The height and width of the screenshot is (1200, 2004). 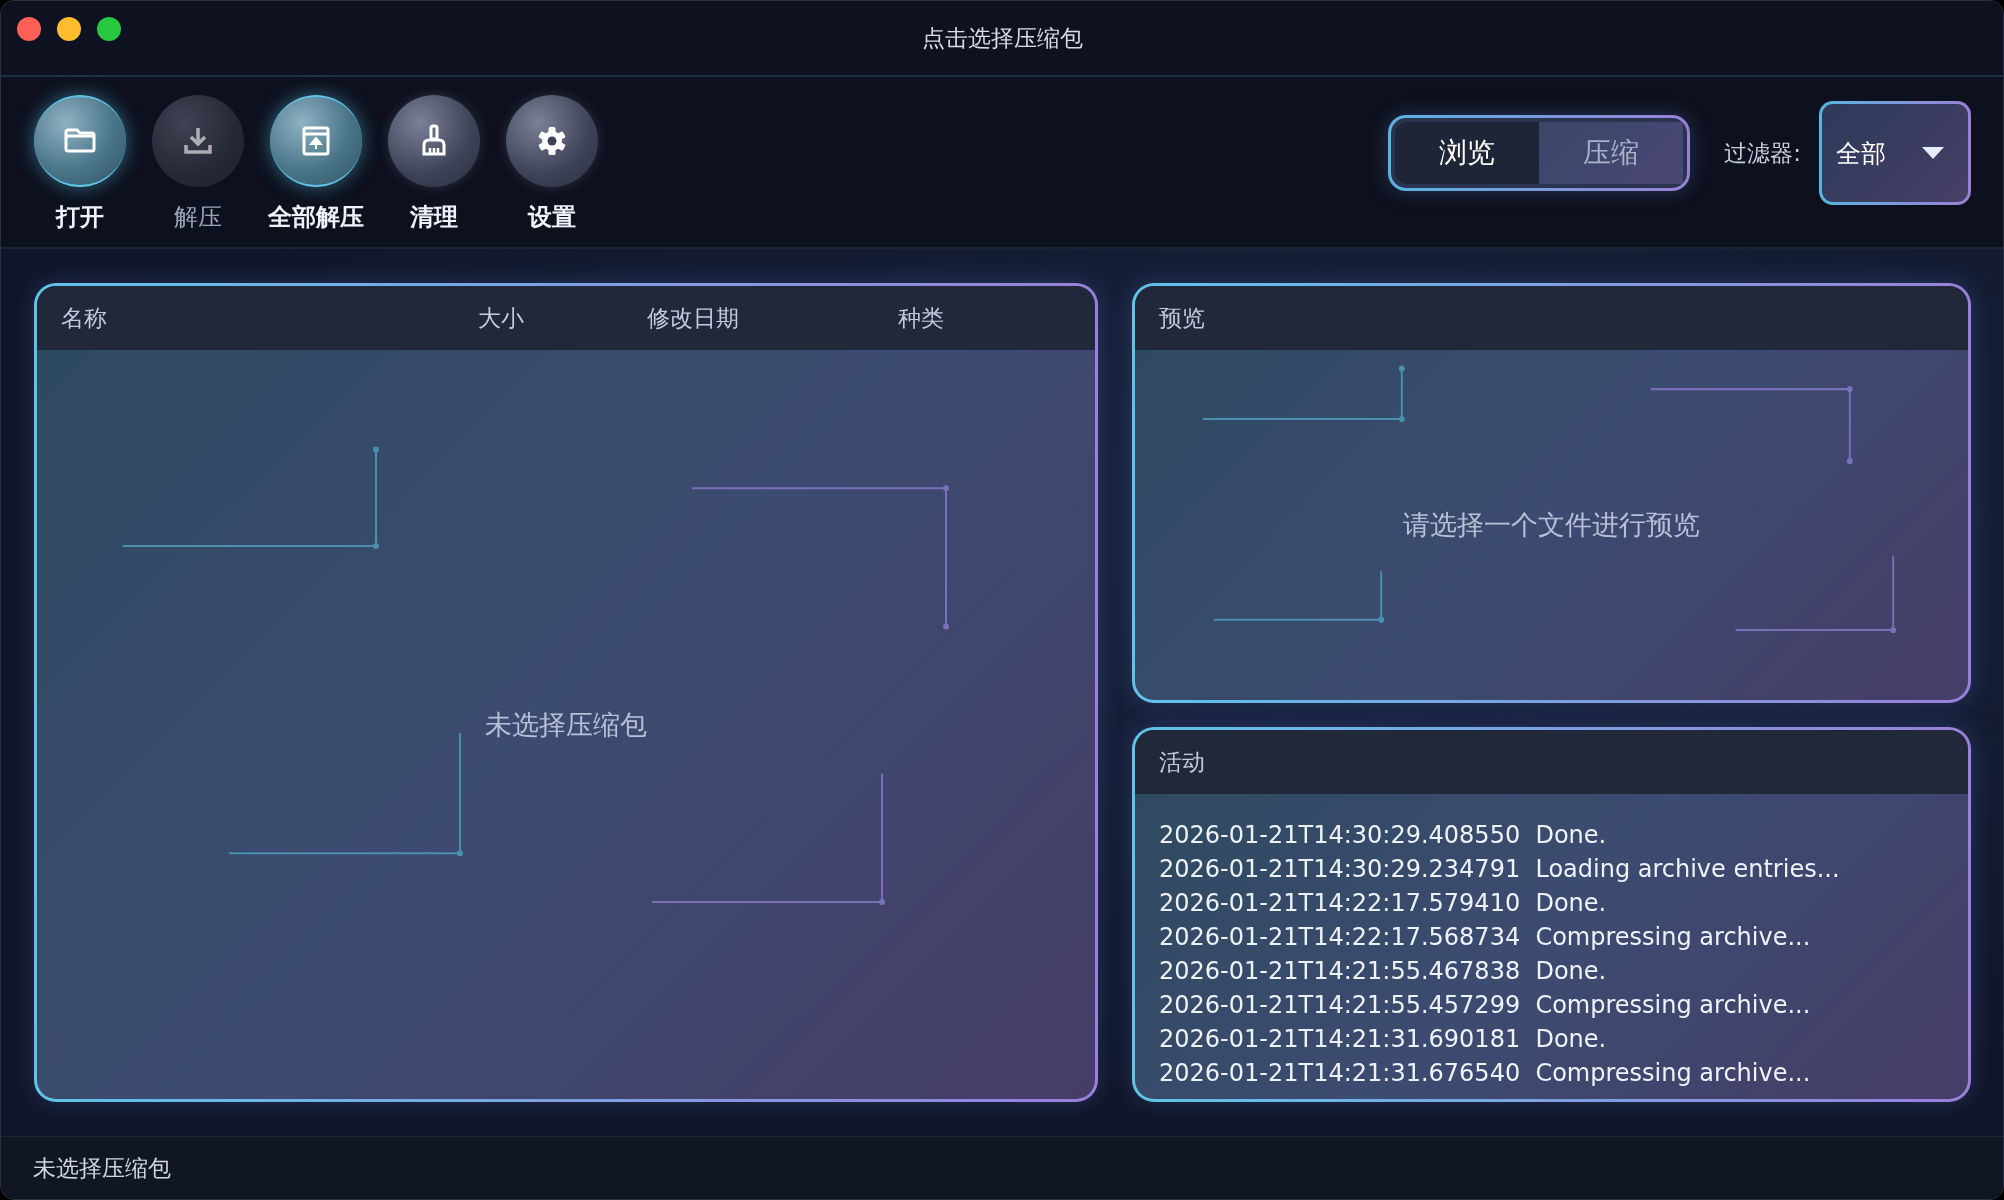 What do you see at coordinates (80, 217) in the screenshot?
I see `toolbar-button-label: 打开` at bounding box center [80, 217].